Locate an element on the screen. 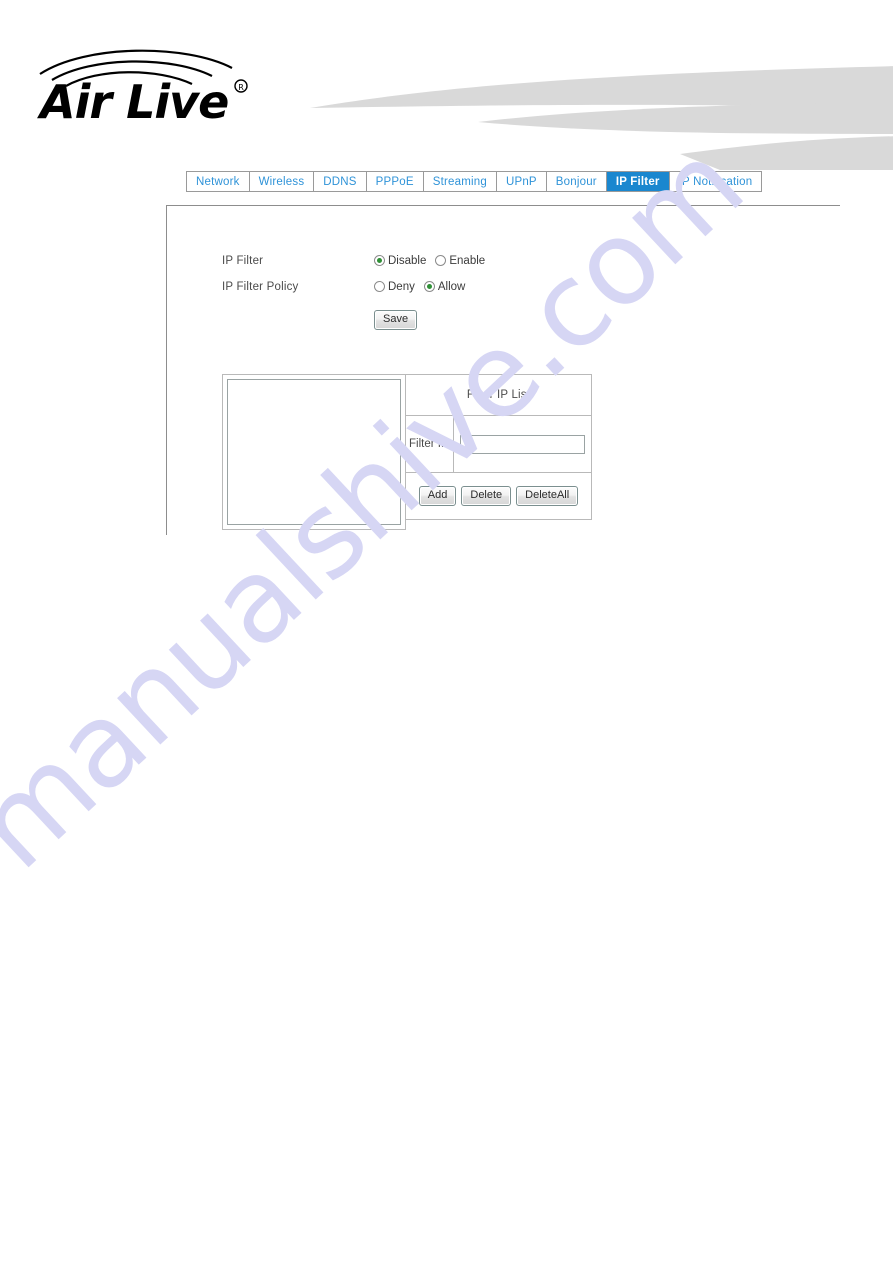 The width and height of the screenshot is (893, 1263). add-button: Add is located at coordinates (437, 496).